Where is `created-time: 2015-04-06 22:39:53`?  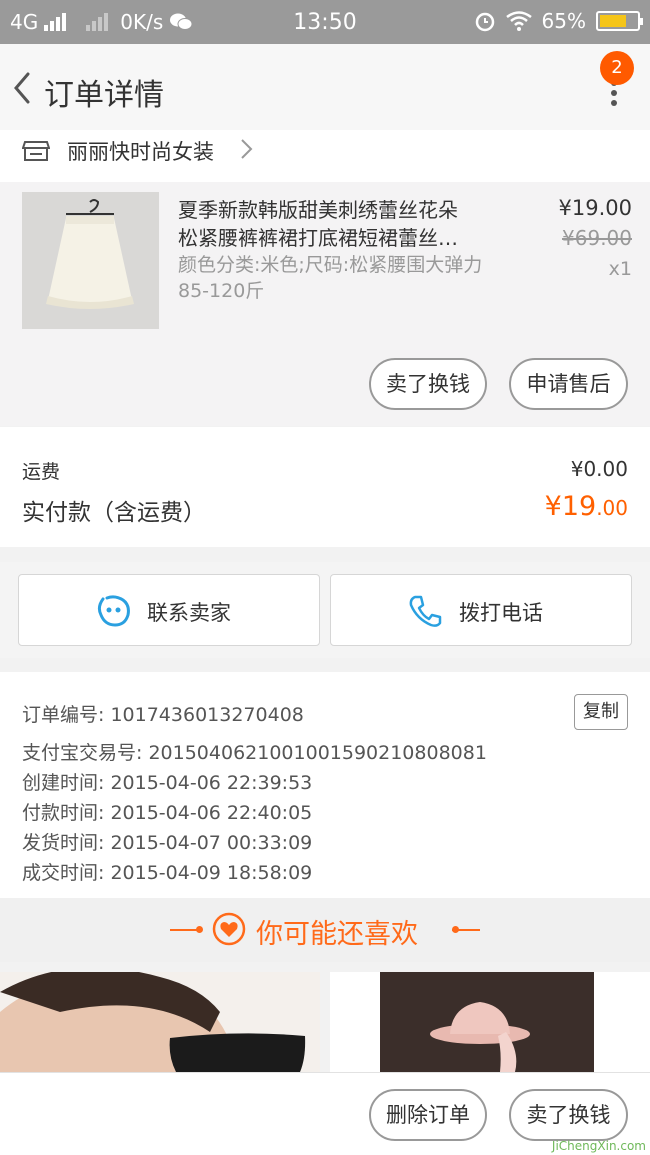
created-time: 2015-04-06 22:39:53 is located at coordinates (211, 783).